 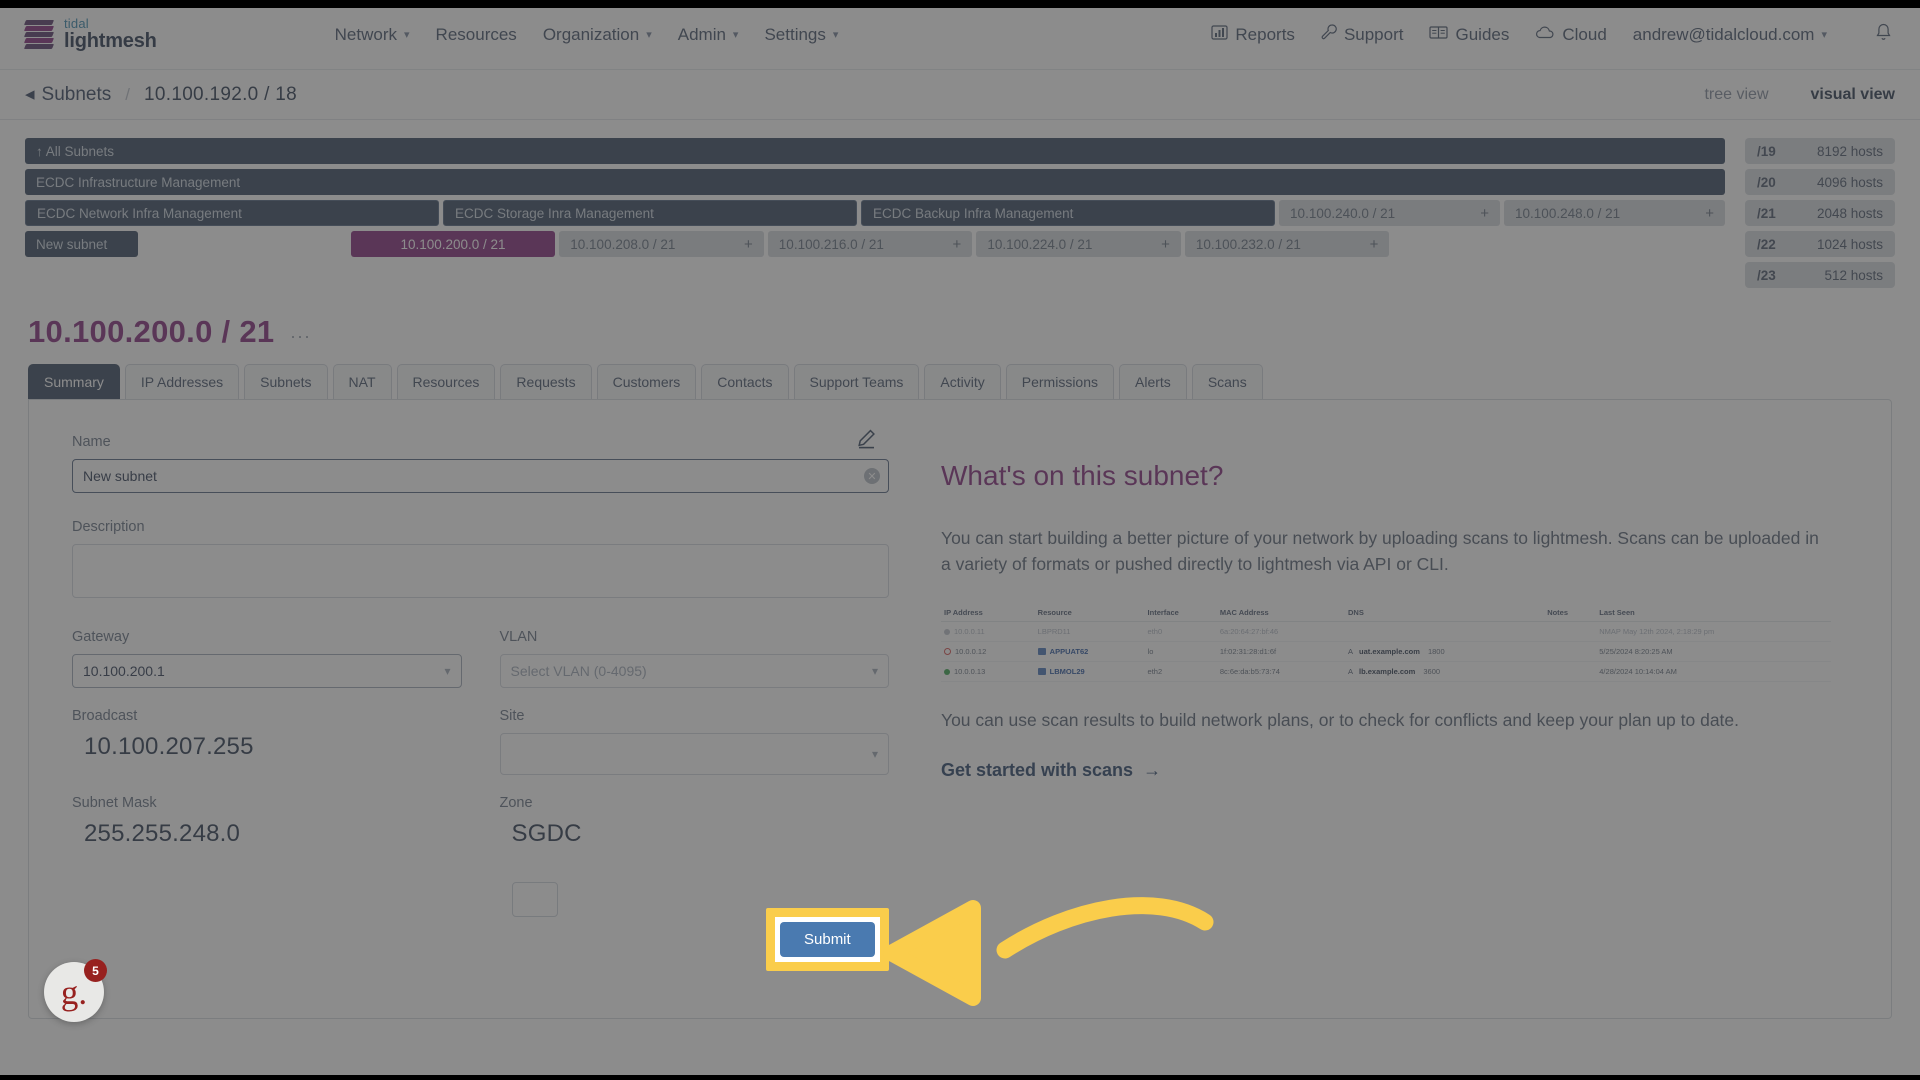 I want to click on brand-name-top: tidal, so click(x=76, y=24).